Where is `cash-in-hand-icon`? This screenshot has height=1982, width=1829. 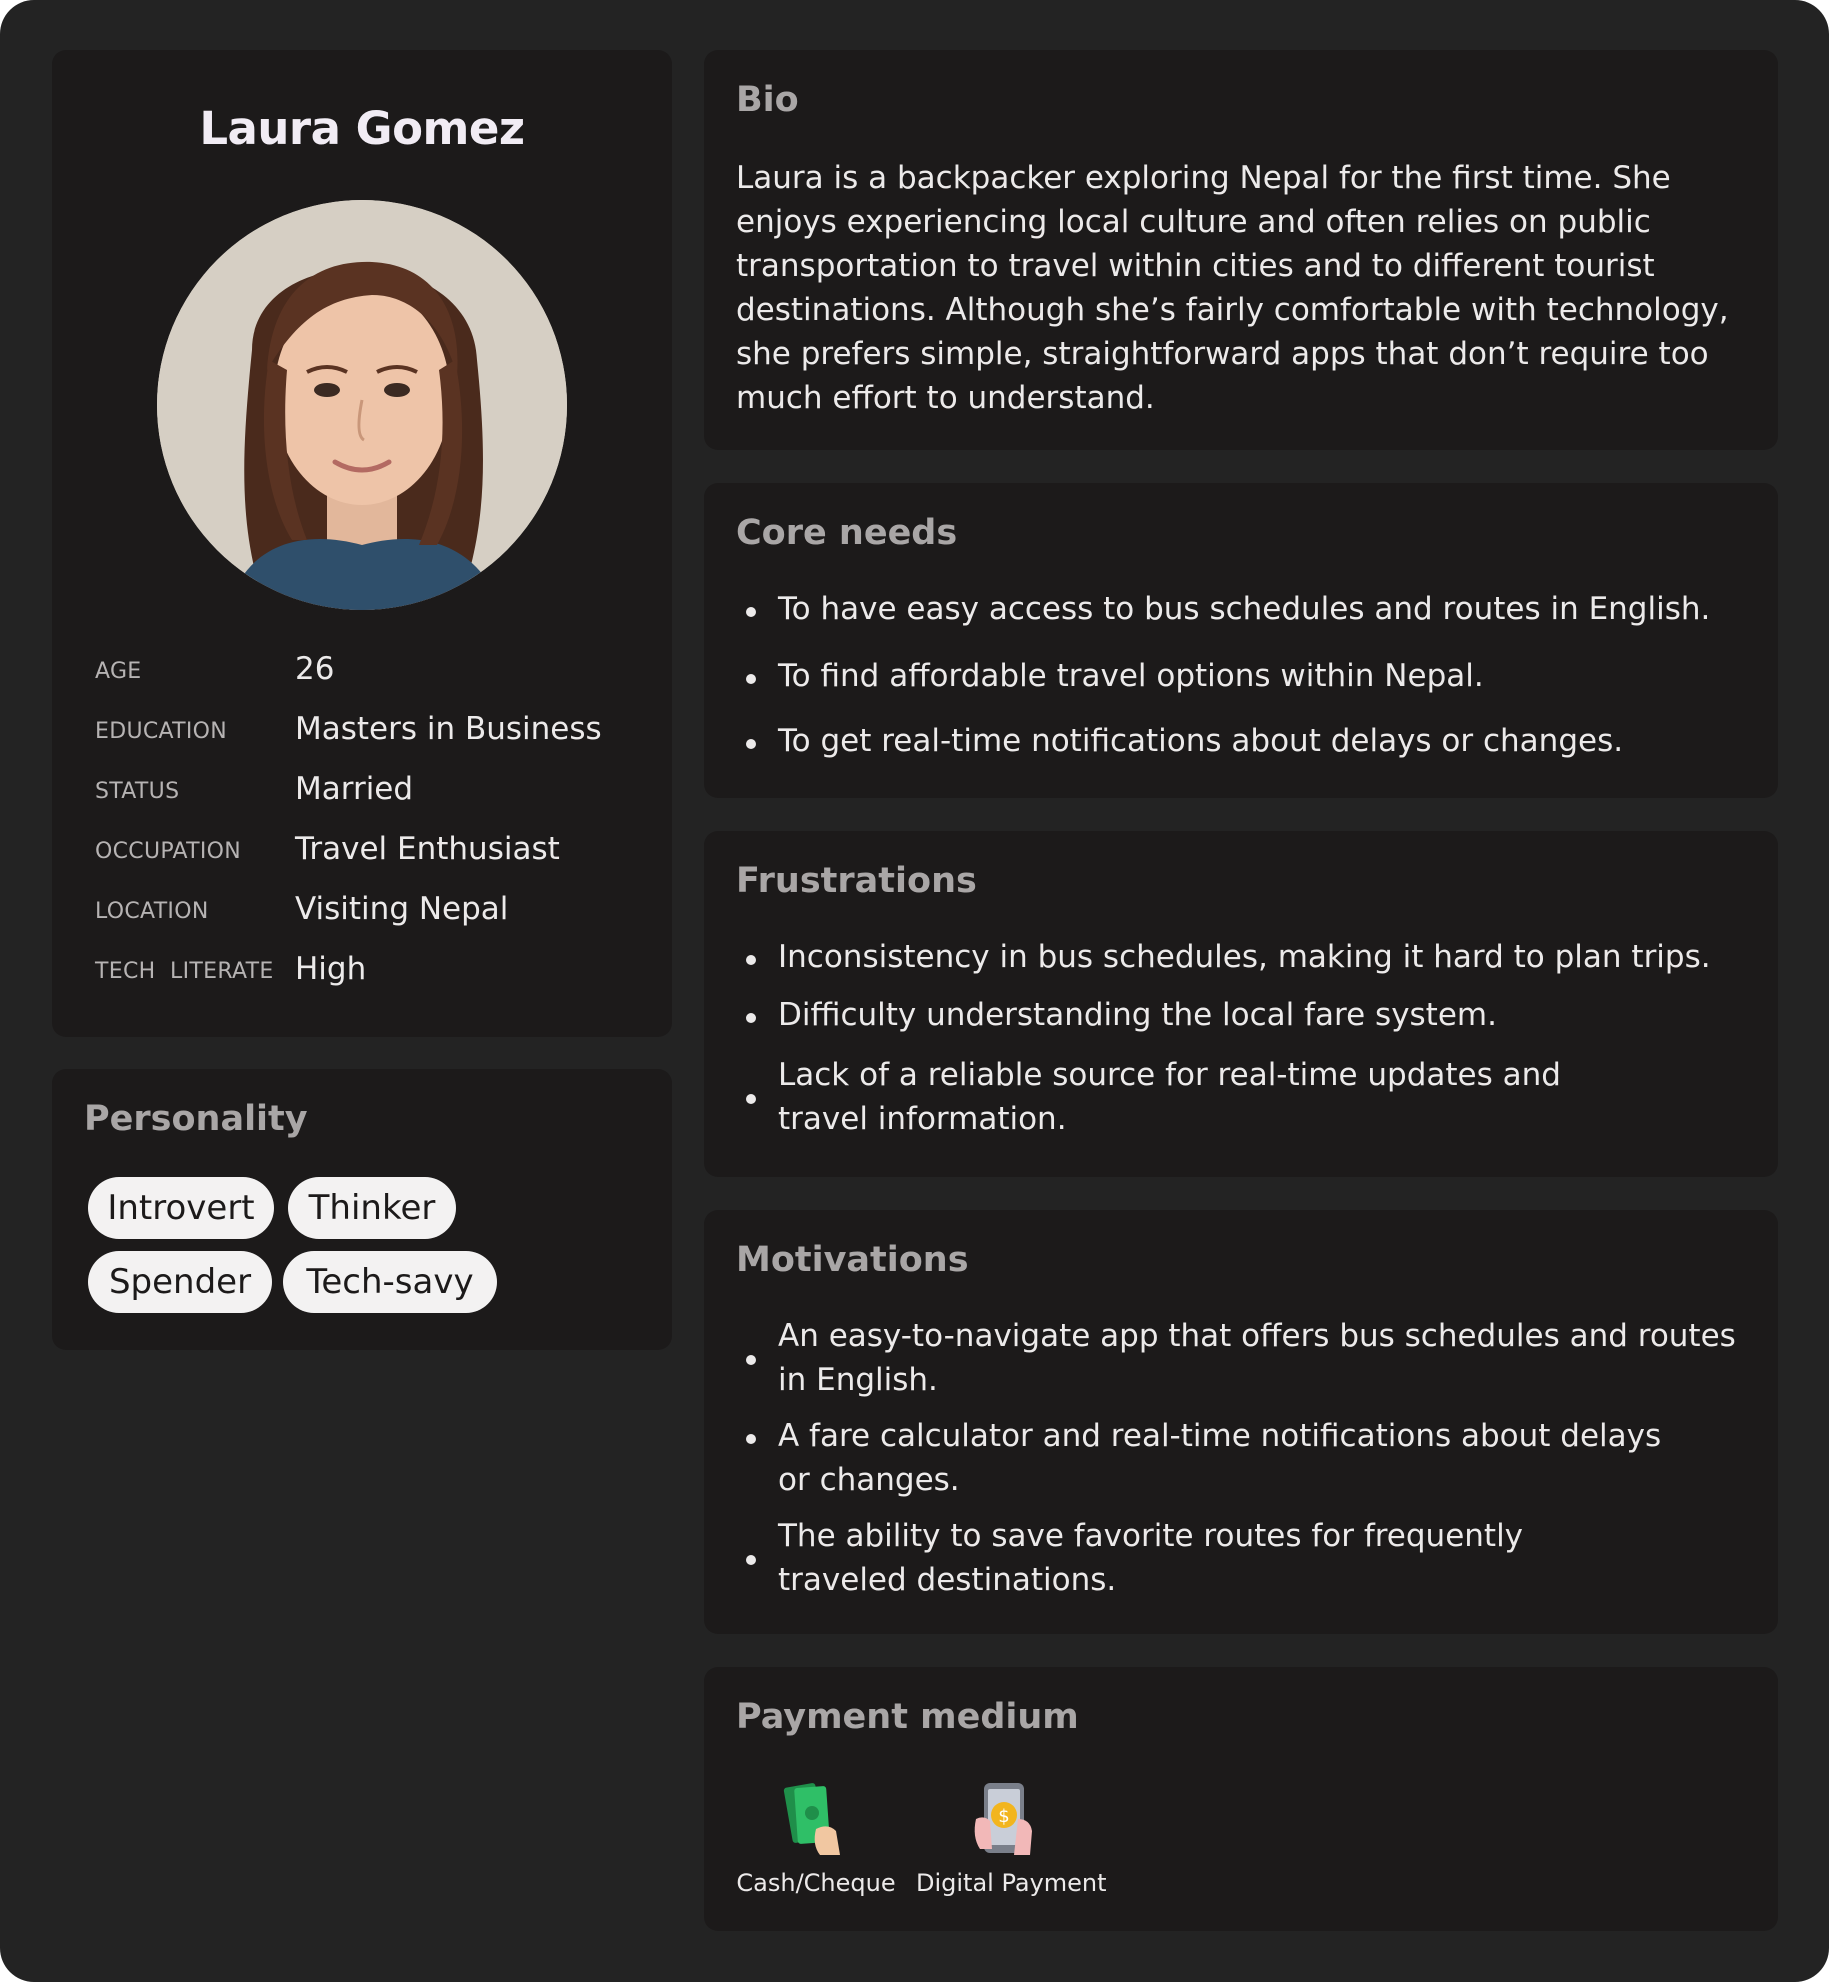 cash-in-hand-icon is located at coordinates (816, 1819).